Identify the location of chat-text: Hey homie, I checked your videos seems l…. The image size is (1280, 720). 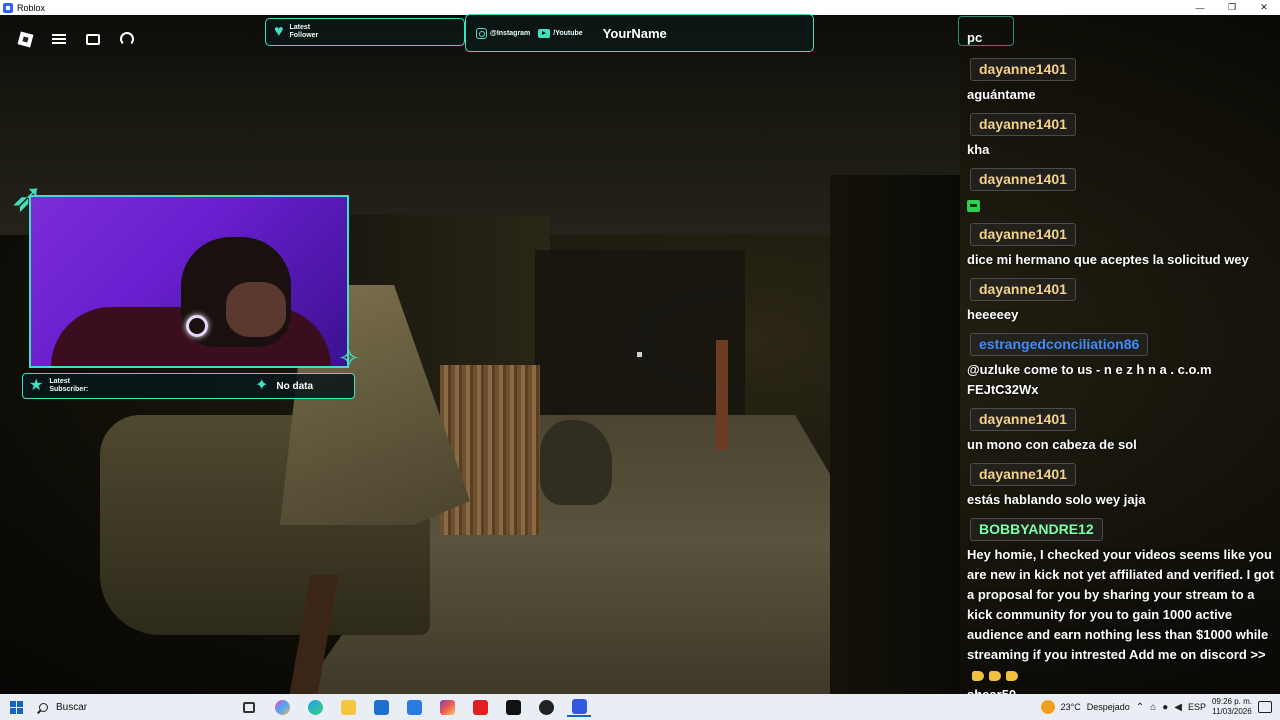
(1123, 615).